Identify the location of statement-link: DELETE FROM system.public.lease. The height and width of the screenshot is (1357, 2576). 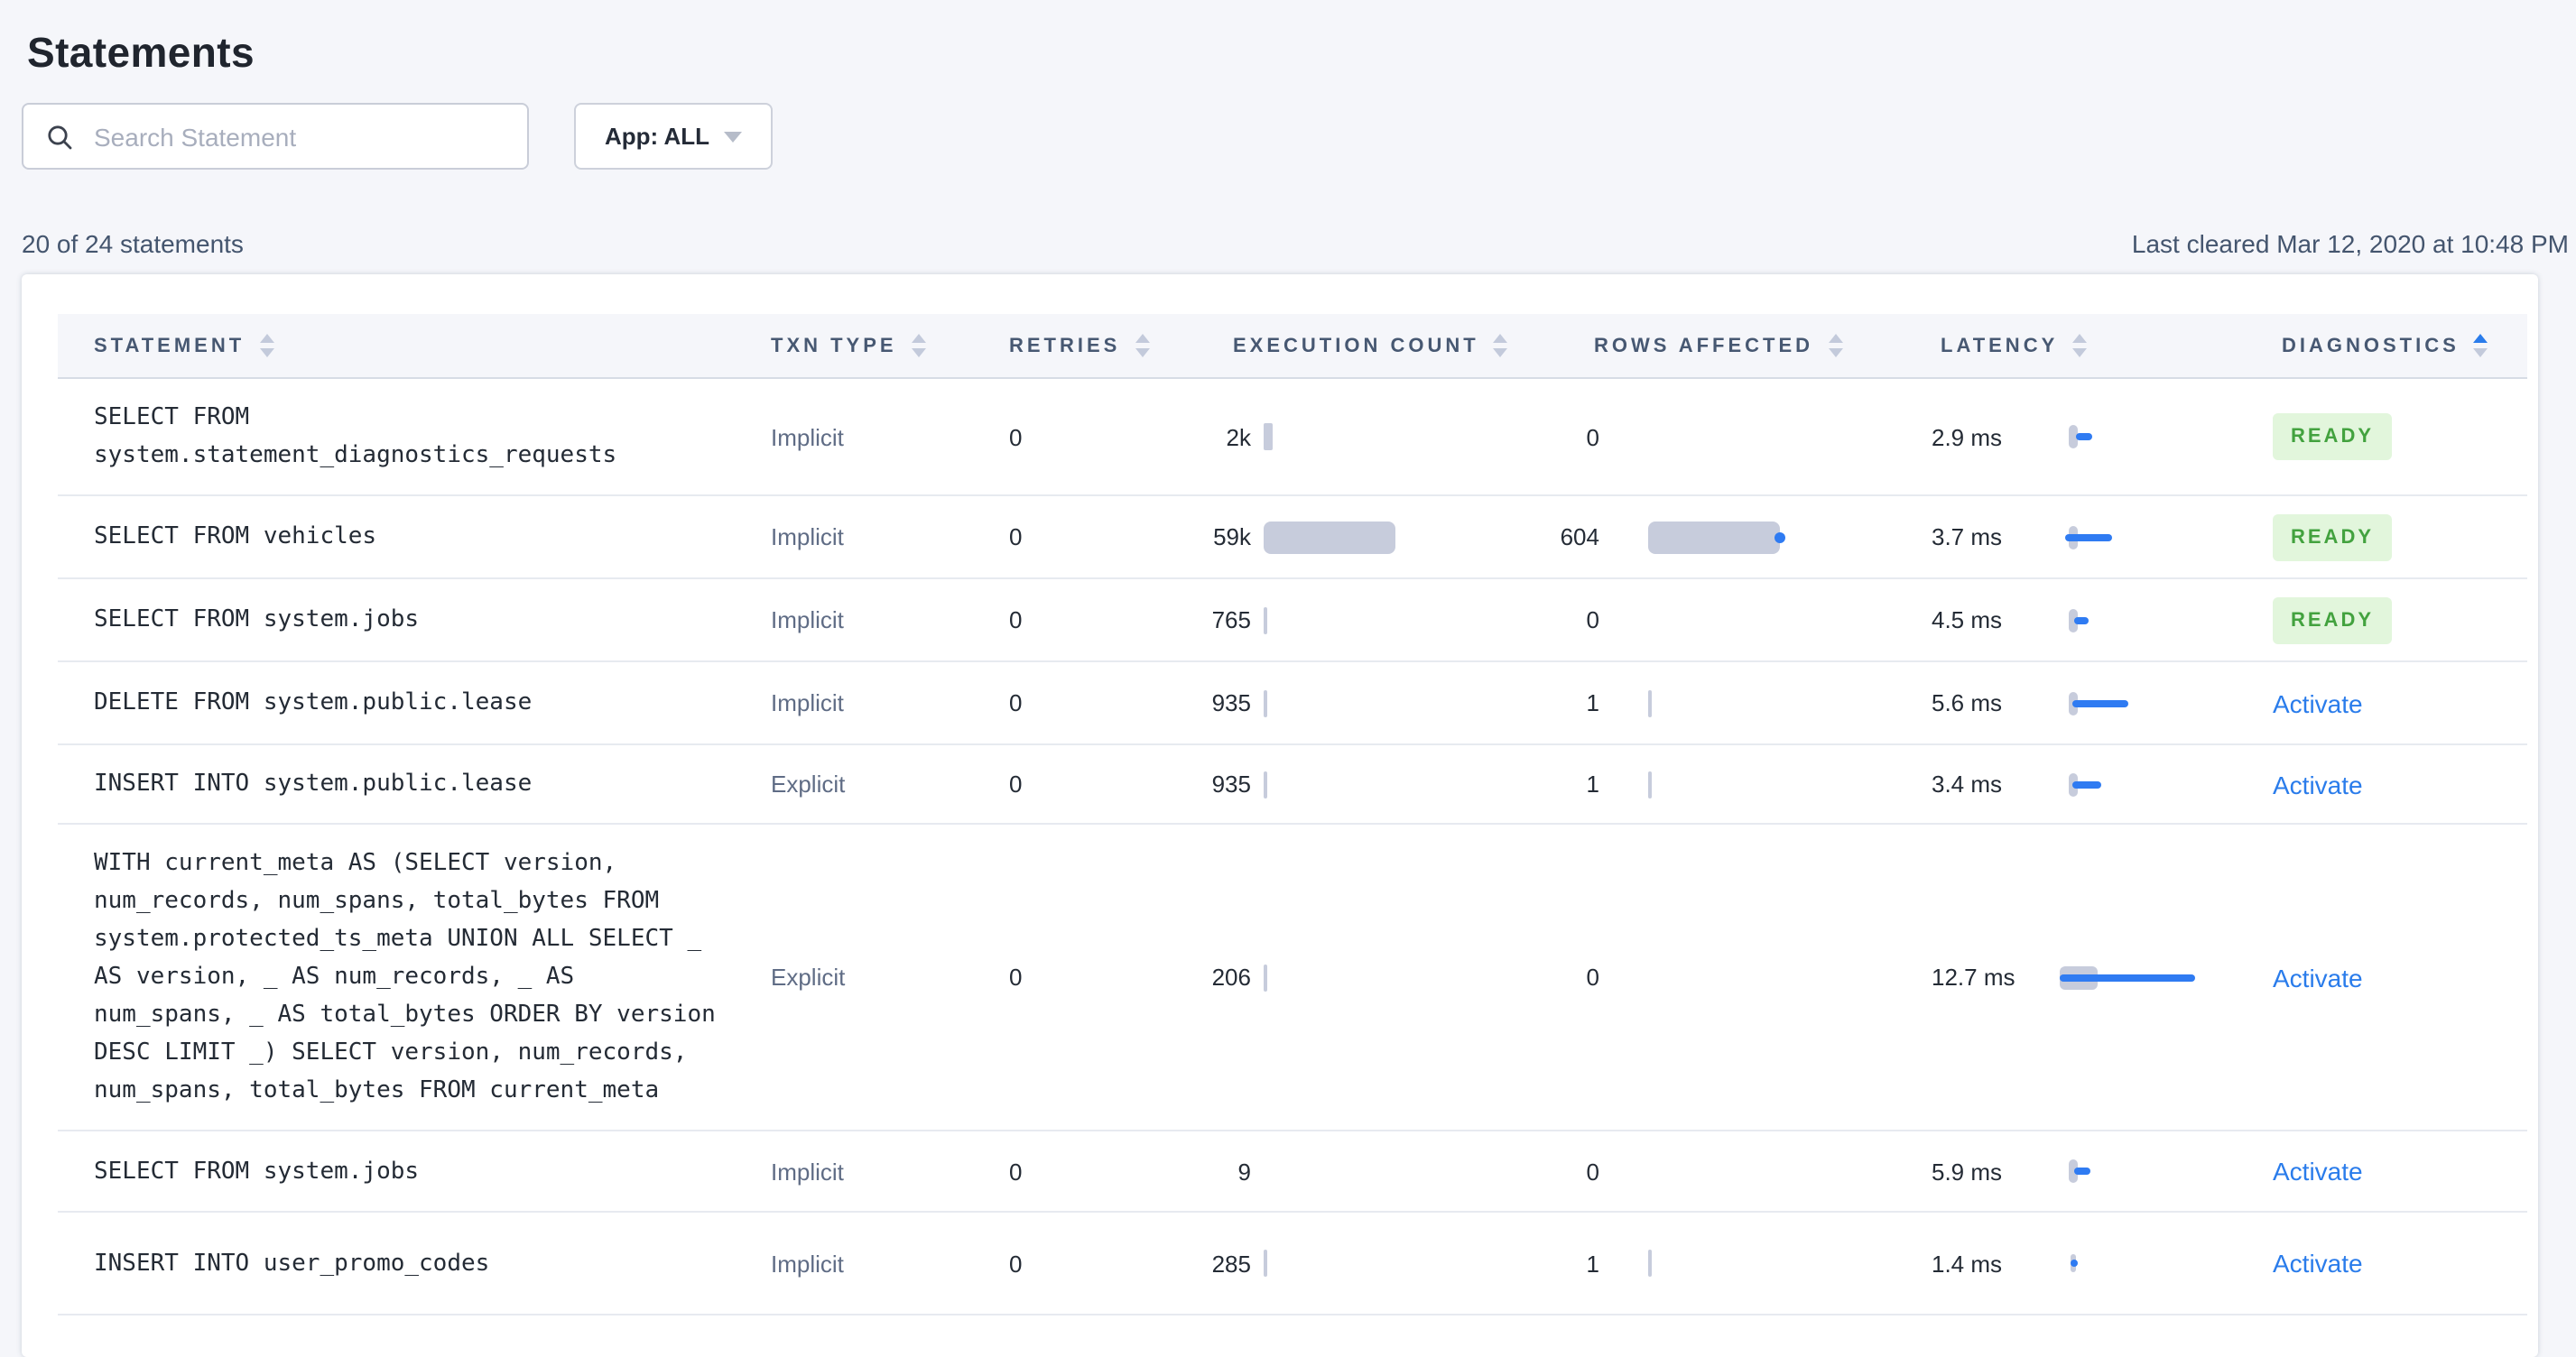
(408, 703).